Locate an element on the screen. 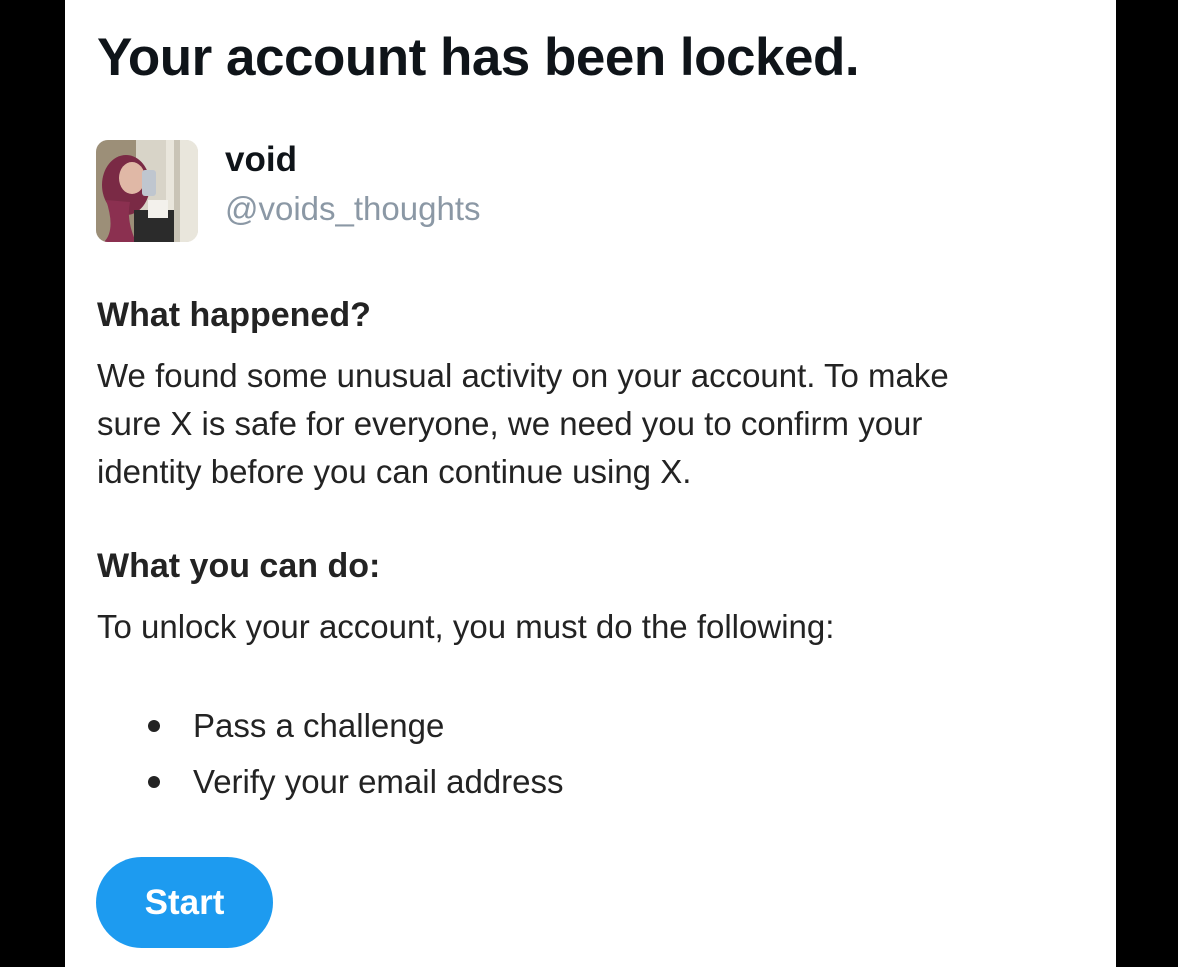 This screenshot has height=967, width=1178. unlock-step-label: Pass a challenge is located at coordinates (319, 725).